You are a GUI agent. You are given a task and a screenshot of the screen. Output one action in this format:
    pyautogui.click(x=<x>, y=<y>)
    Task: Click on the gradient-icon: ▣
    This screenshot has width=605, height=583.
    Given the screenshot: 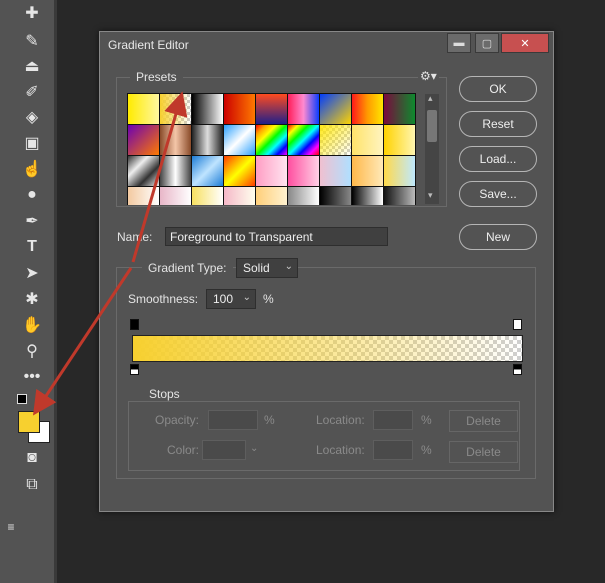 What is the action you would take?
    pyautogui.click(x=32, y=143)
    